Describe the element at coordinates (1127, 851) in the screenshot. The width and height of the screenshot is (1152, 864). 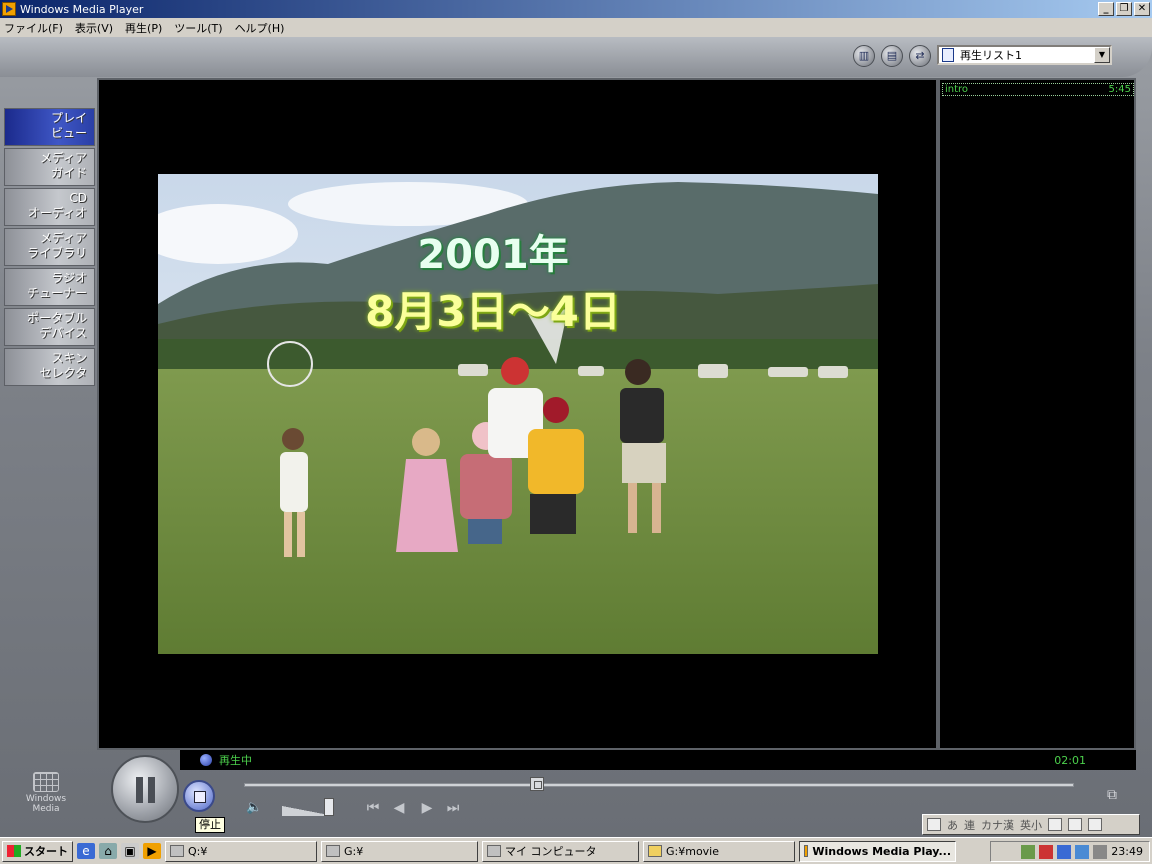
I see `clock: 23:49` at that location.